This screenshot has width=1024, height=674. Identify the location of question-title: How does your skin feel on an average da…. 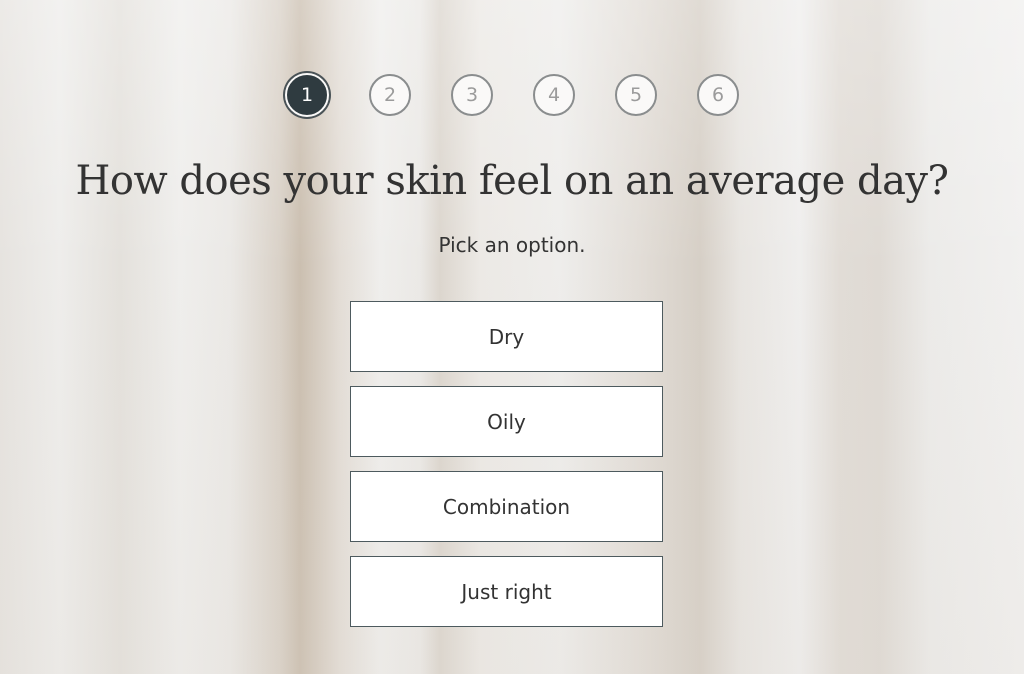
(512, 181).